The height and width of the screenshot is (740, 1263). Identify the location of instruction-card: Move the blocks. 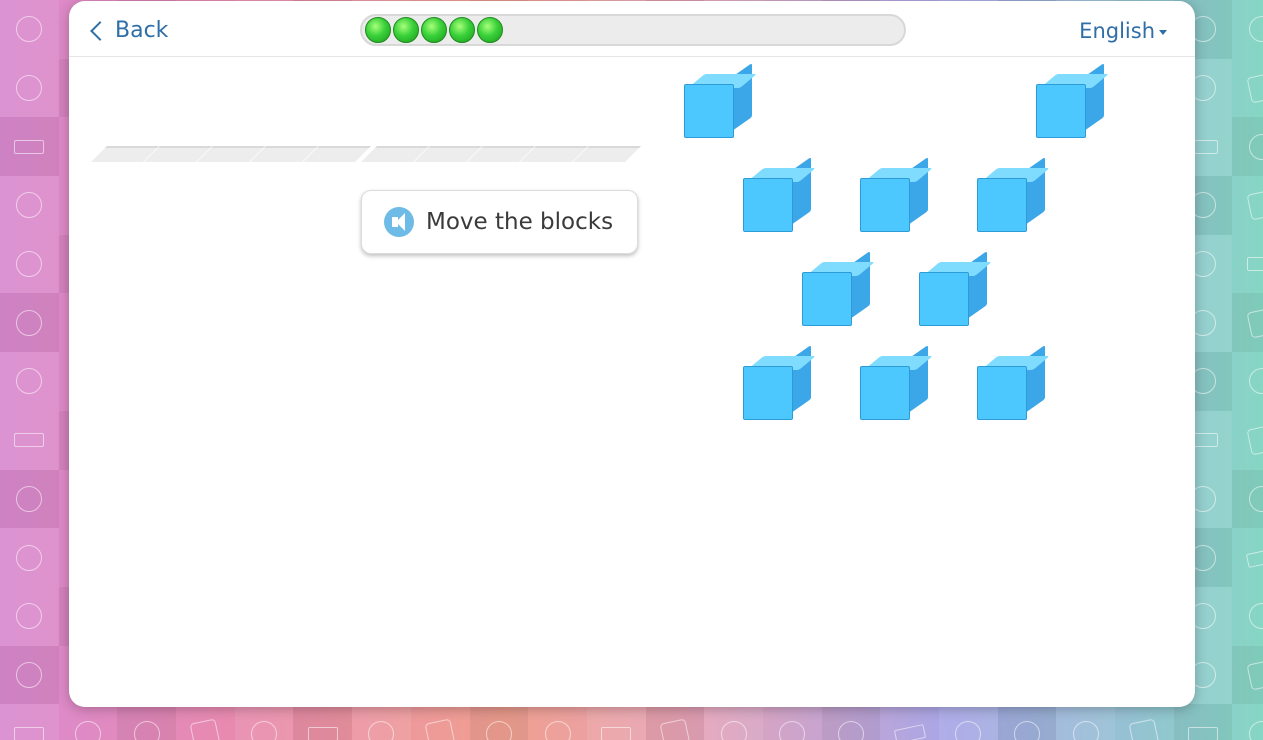
(499, 222).